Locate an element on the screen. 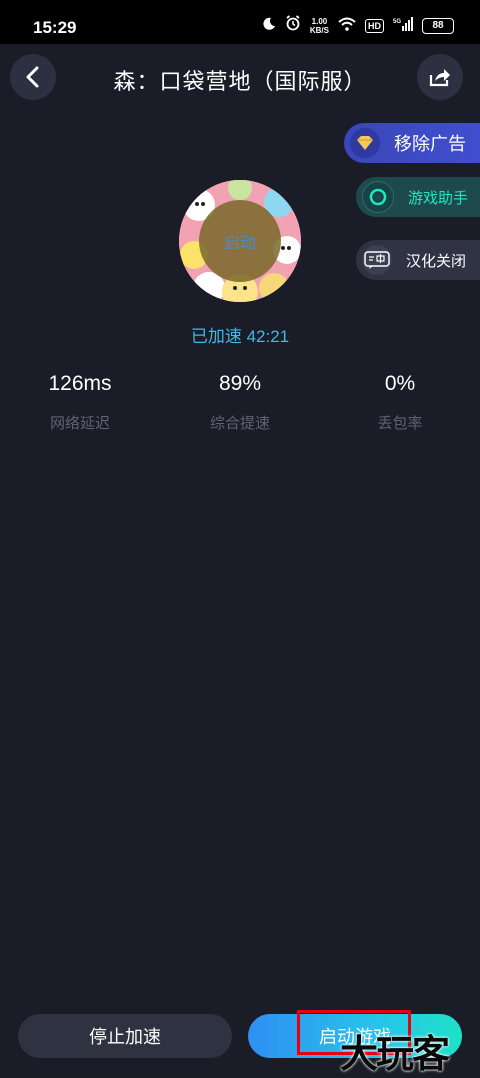  wifi-icon is located at coordinates (347, 26).